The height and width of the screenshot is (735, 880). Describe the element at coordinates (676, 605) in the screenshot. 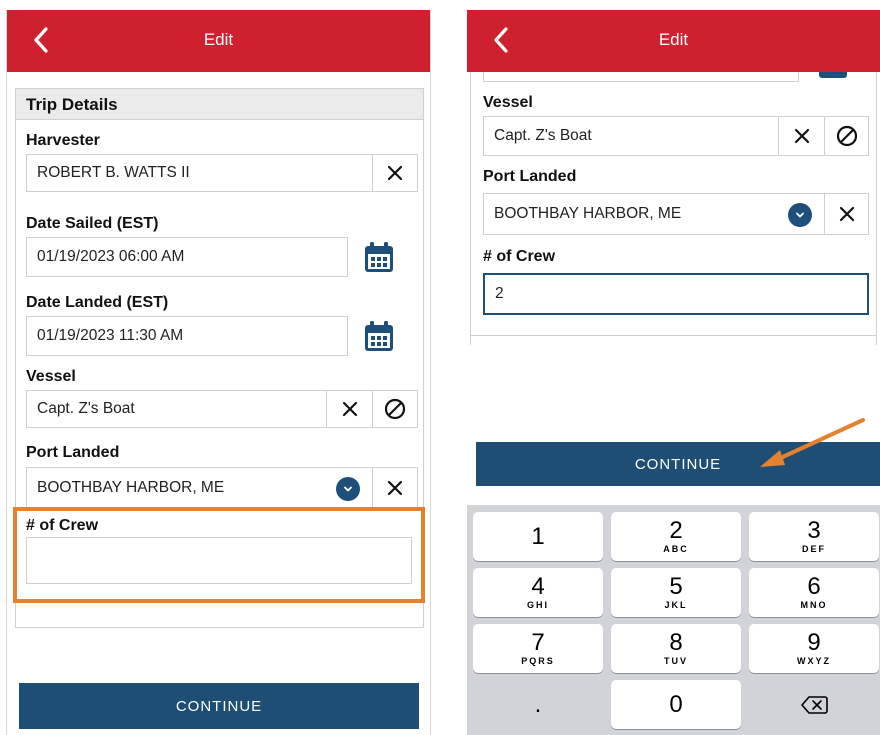

I see `key-letters: JKL` at that location.